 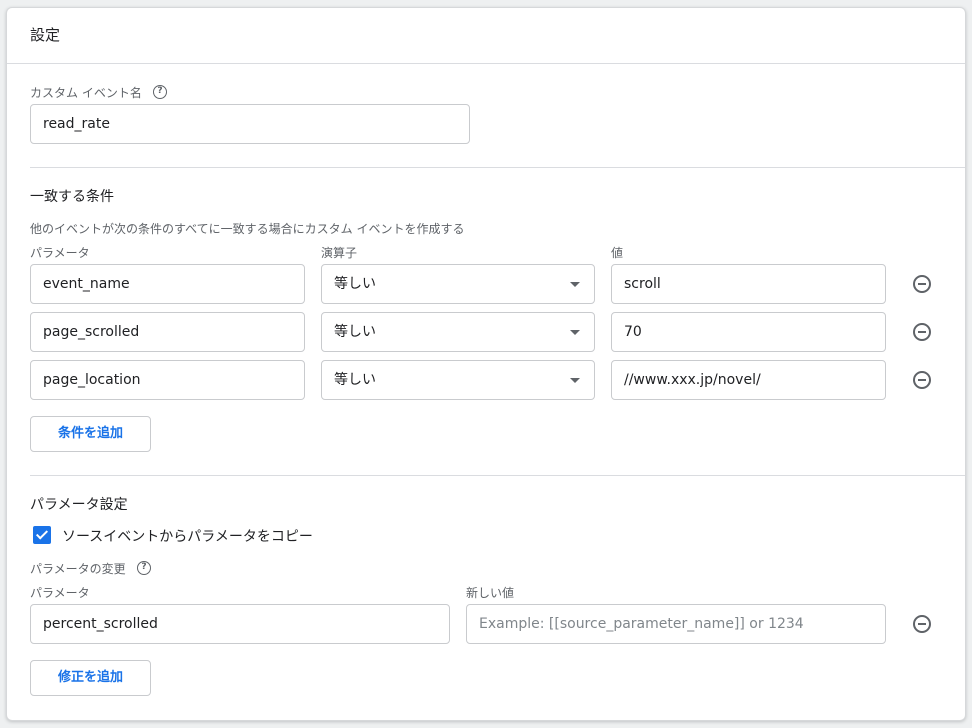 What do you see at coordinates (748, 380) in the screenshot?
I see `condition-value-input: //www.xxx.jp/novel/` at bounding box center [748, 380].